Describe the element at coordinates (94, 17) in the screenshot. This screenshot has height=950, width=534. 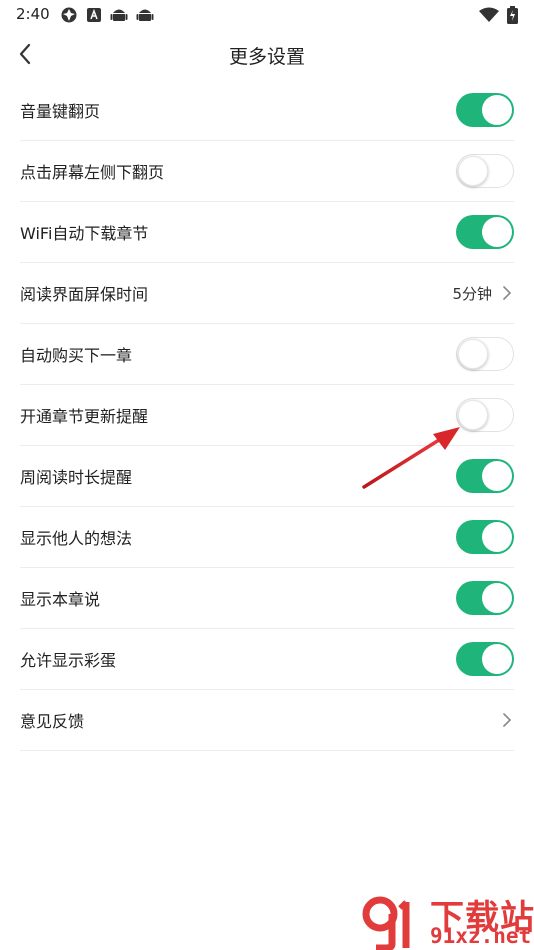
I see `a-icon` at that location.